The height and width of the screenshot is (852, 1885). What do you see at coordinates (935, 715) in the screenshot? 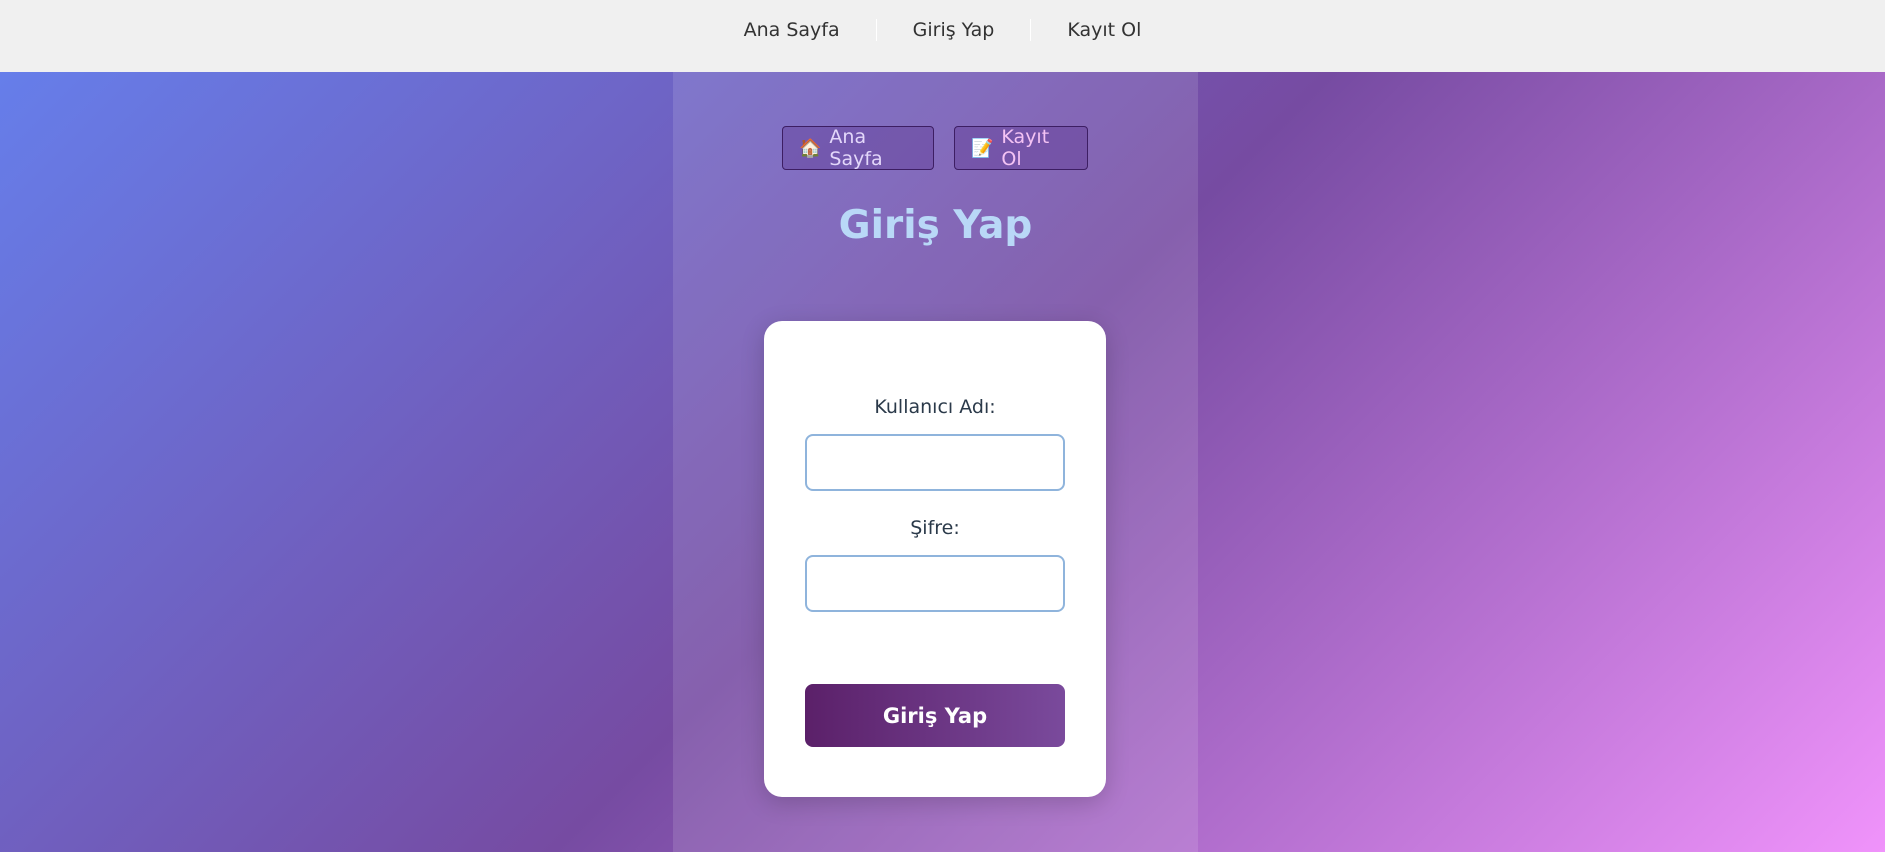
I see `login-submit-button: Giriş Yap` at bounding box center [935, 715].